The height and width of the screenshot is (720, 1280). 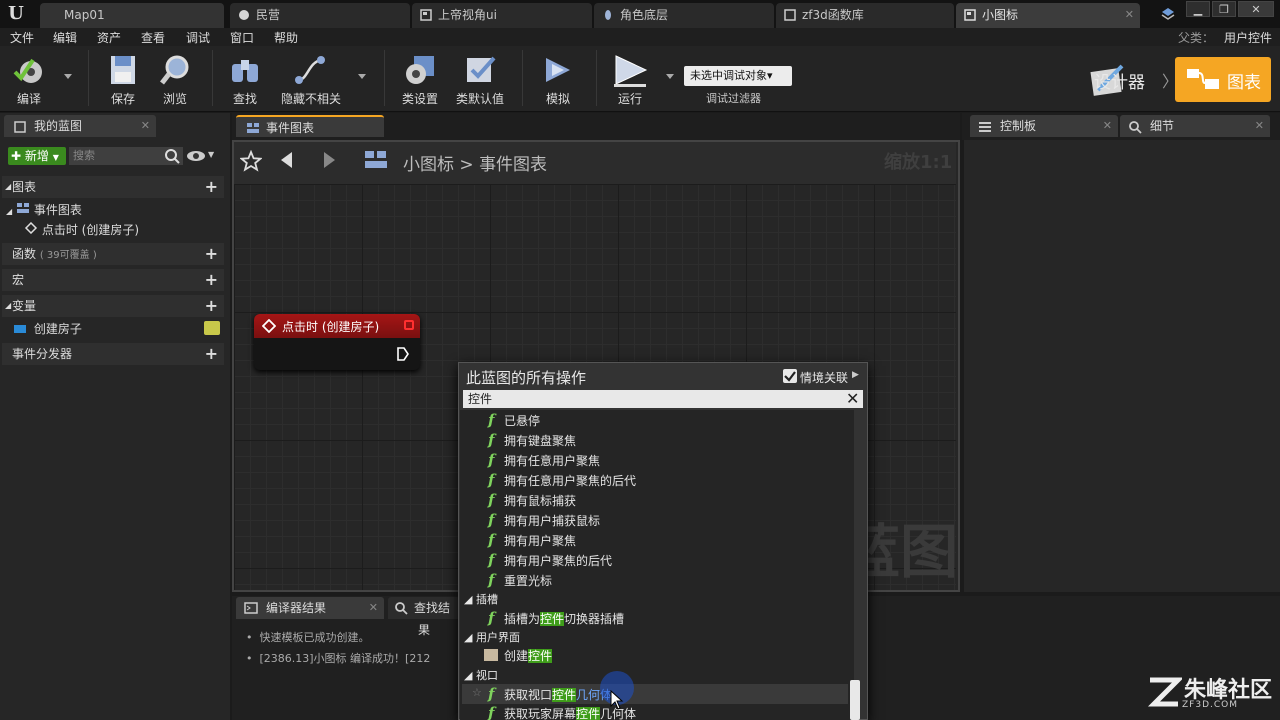 I want to click on save-button: 保存, so click(x=123, y=77).